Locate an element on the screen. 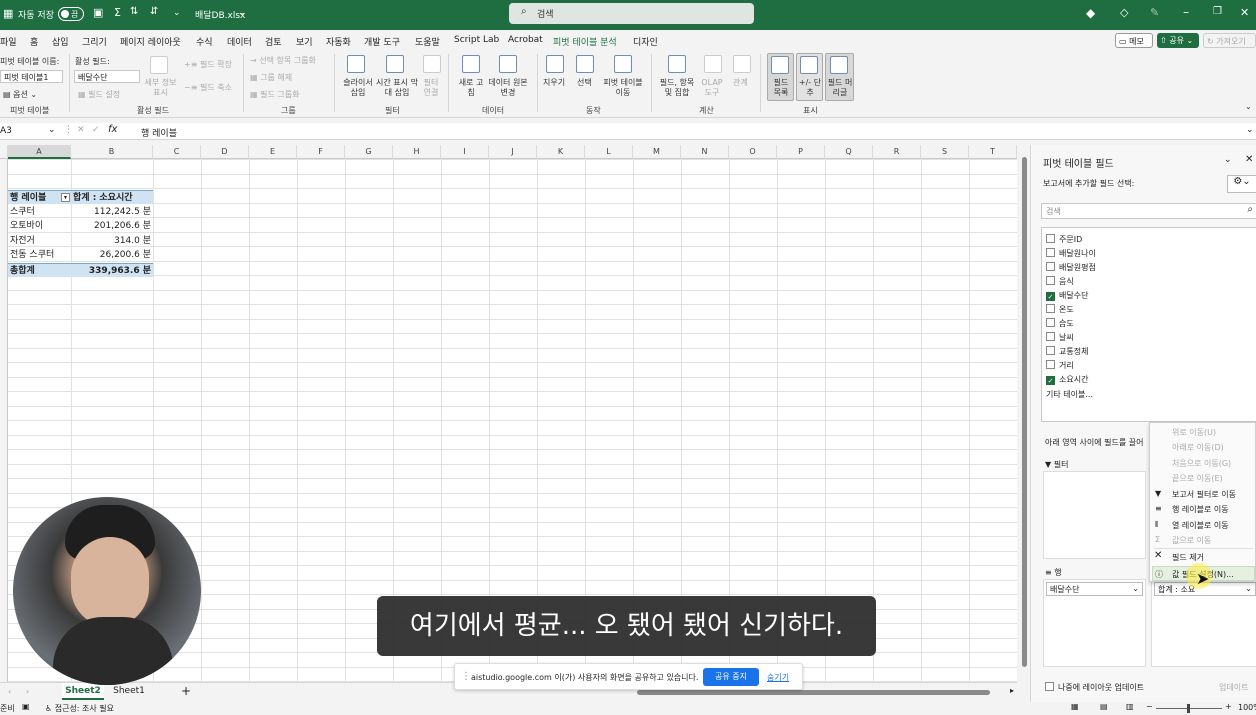 The width and height of the screenshot is (1256, 715). tab-automate: 자동화 is located at coordinates (338, 41).